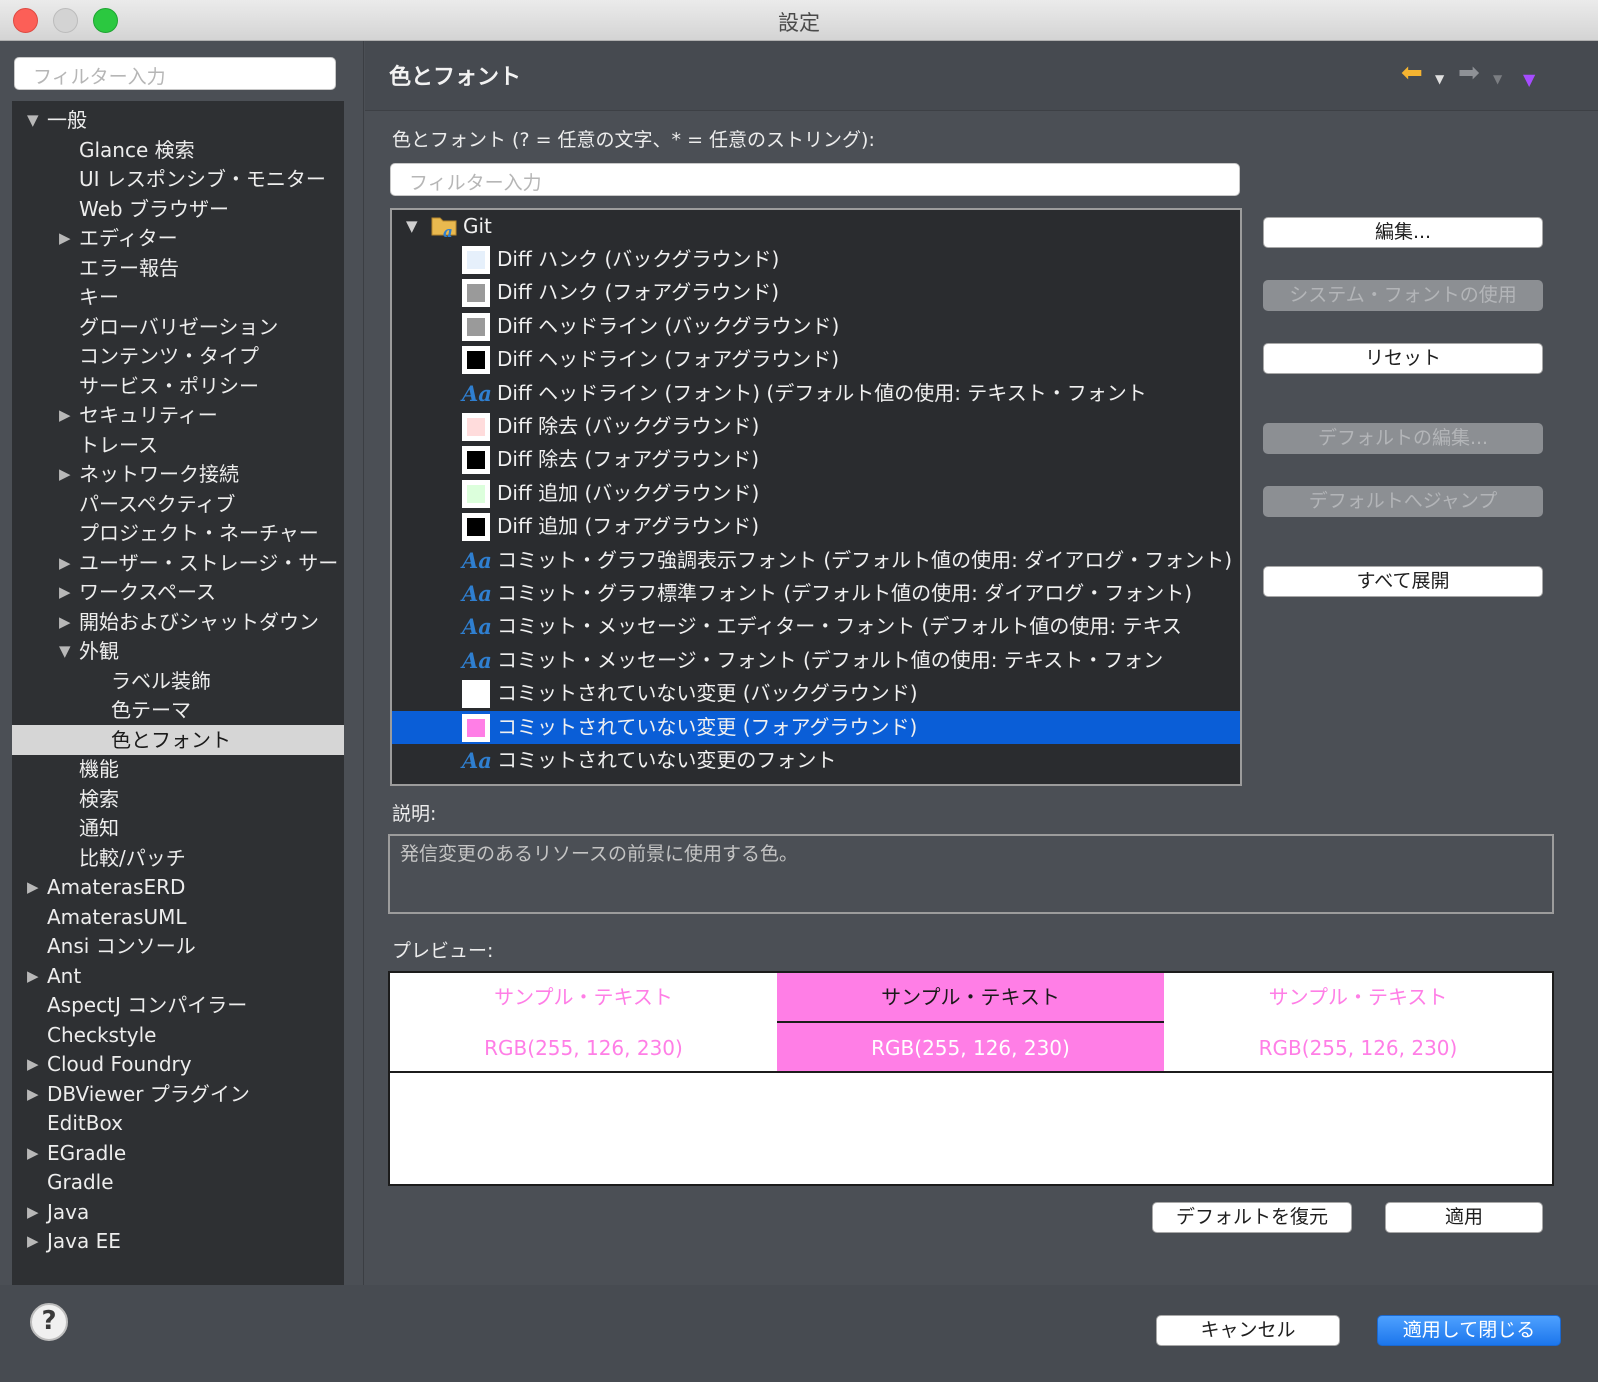 The image size is (1598, 1382). Describe the element at coordinates (157, 503) in the screenshot. I see `tree-item-label: パースペクティブ` at that location.